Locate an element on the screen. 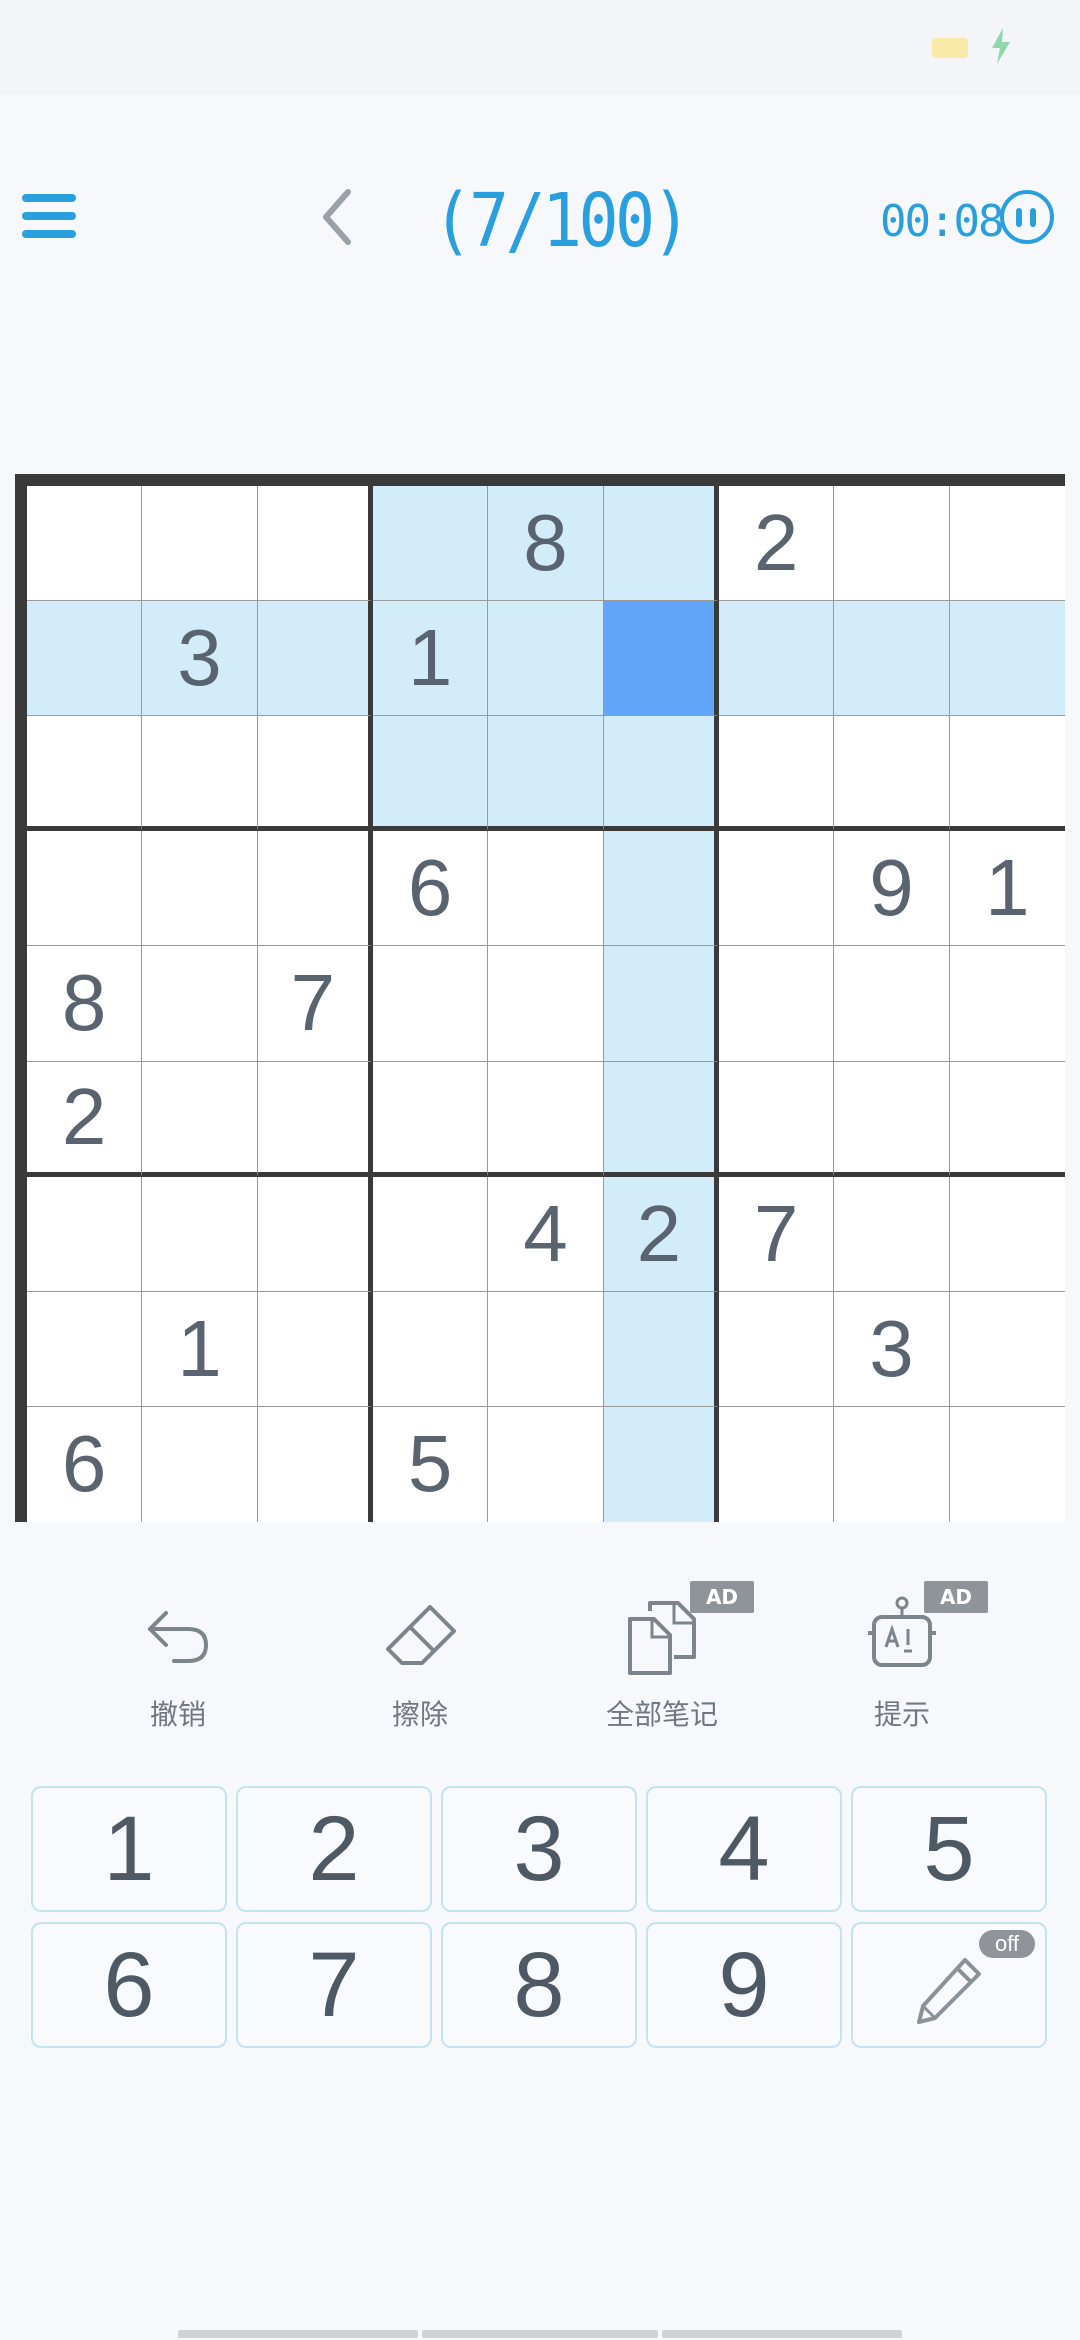 Image resolution: width=1080 pixels, height=2340 pixels. sudoku-cell-r7c8 is located at coordinates (892, 1234).